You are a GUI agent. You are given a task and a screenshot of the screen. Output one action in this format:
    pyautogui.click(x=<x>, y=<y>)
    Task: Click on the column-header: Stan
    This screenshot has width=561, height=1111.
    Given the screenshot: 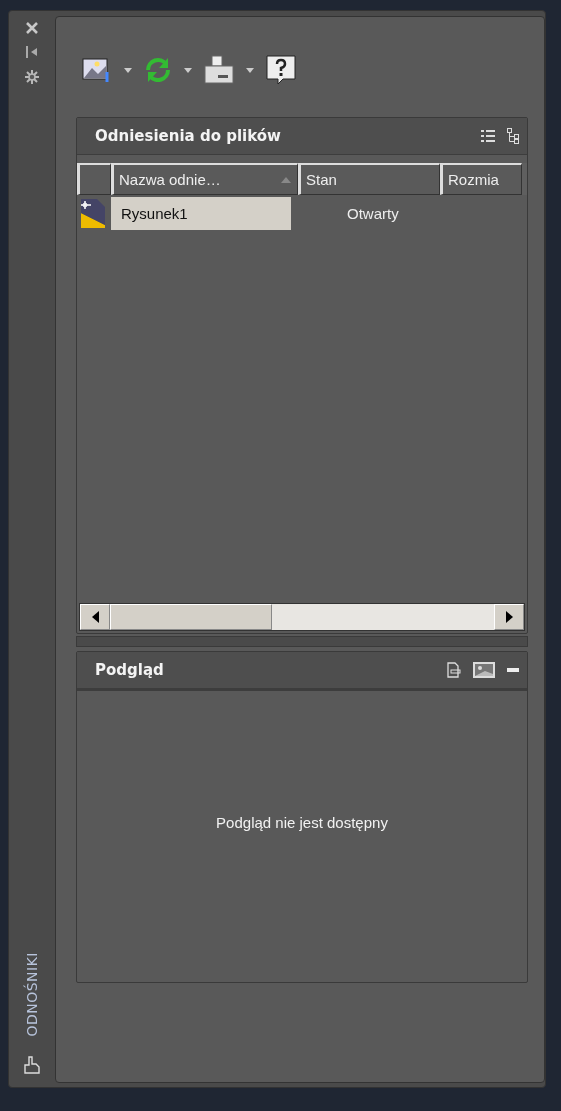 What is the action you would take?
    pyautogui.click(x=369, y=179)
    